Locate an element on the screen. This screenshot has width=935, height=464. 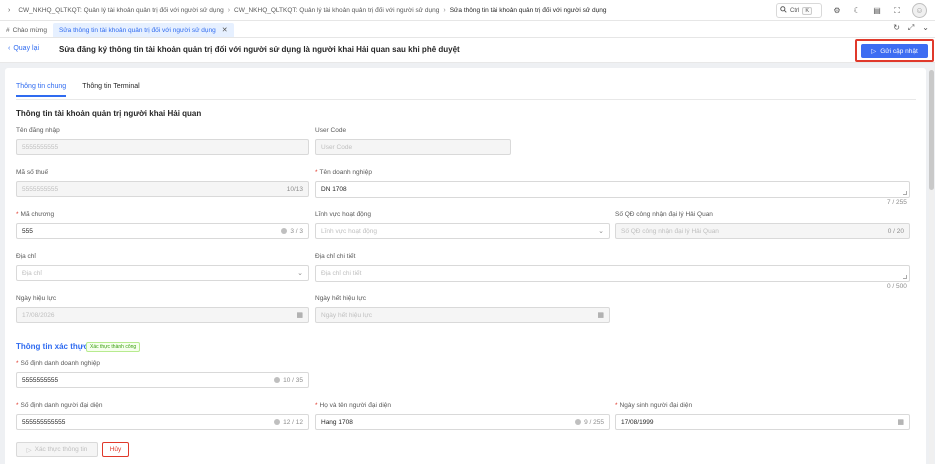
verify-button: ▷ Xác thực thông tin is located at coordinates (57, 449).